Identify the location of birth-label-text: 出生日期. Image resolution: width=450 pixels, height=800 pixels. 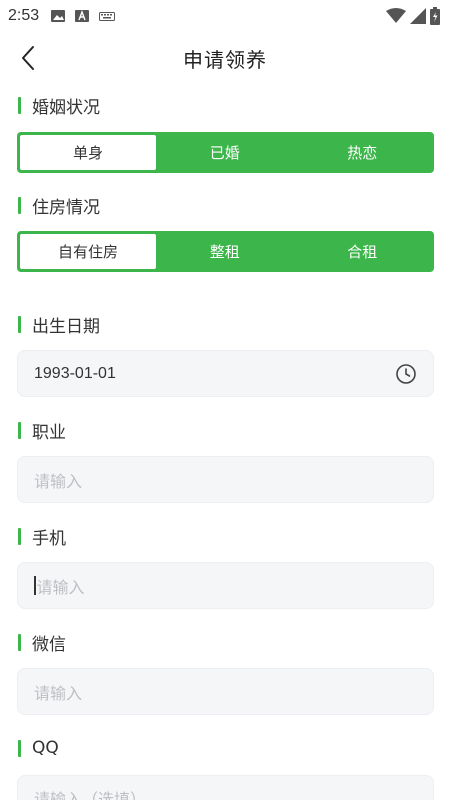
(66, 326).